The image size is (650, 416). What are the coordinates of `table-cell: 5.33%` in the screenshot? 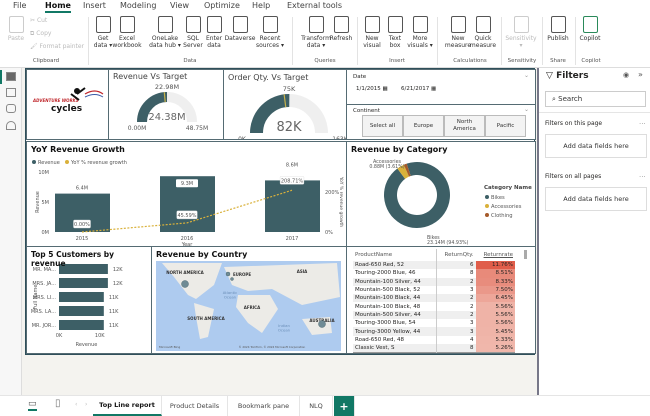 It's located at (495, 339).